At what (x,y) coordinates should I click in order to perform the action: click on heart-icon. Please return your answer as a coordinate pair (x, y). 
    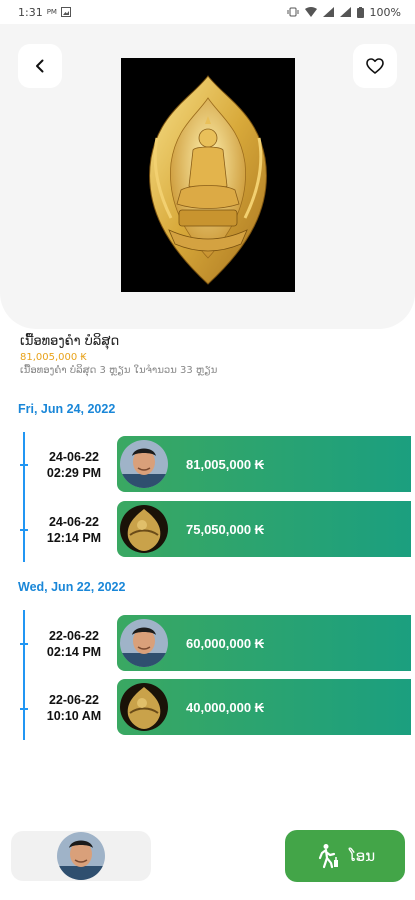
    Looking at the image, I should click on (375, 66).